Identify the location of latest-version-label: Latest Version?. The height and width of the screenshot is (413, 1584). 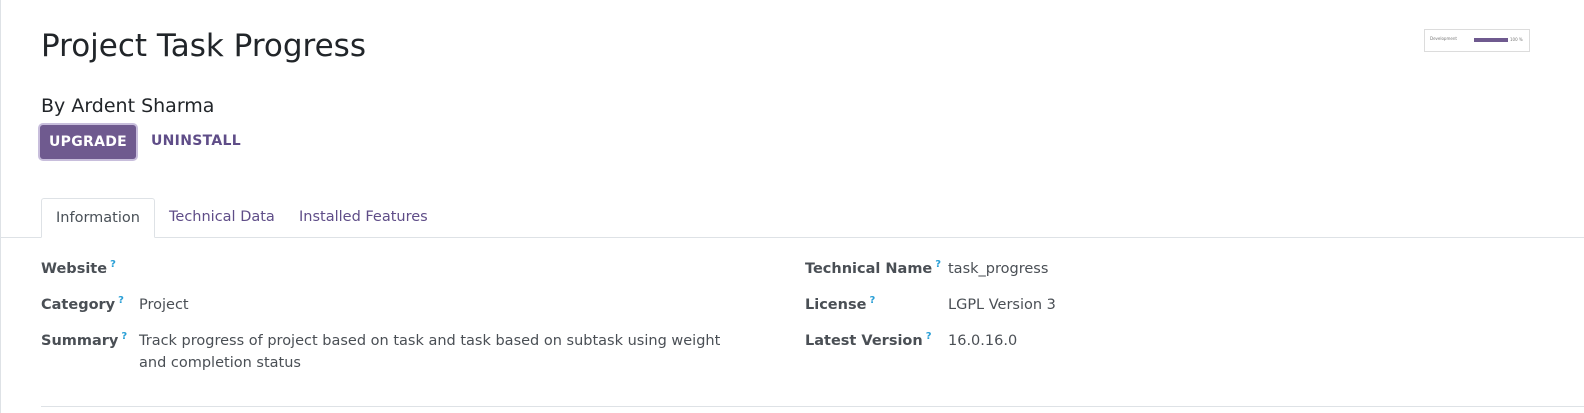
(868, 340).